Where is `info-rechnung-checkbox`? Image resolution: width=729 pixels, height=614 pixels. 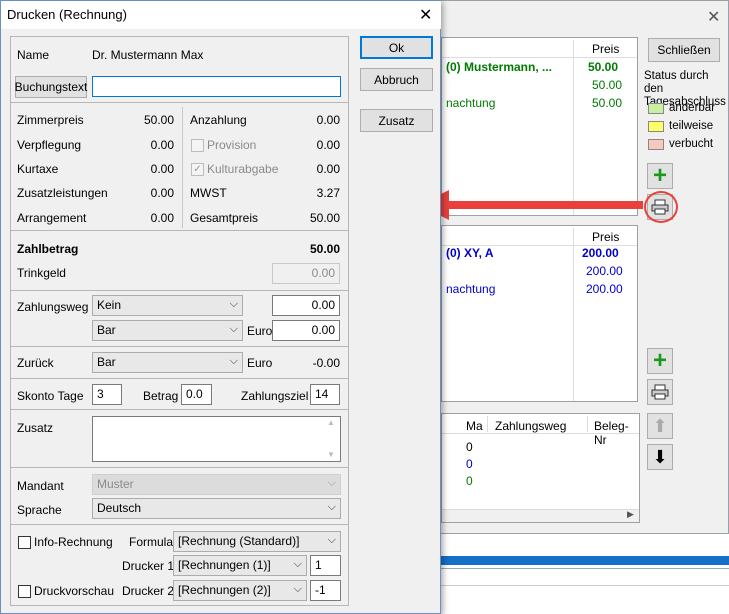
info-rechnung-checkbox is located at coordinates (24, 542).